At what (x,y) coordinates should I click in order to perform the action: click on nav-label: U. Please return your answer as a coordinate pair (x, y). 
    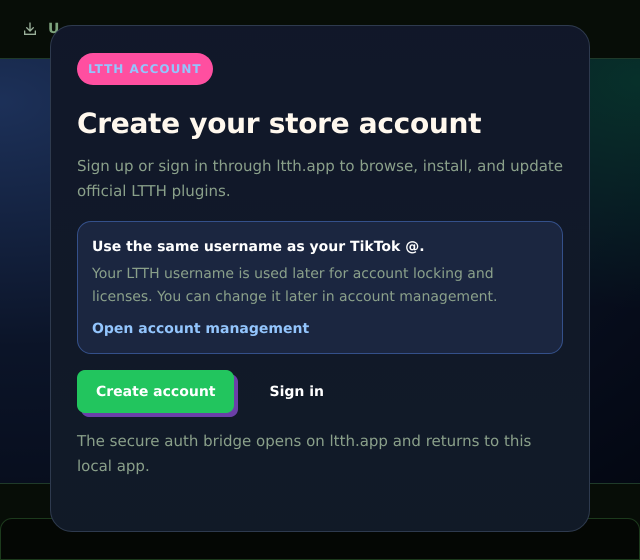
    Looking at the image, I should click on (54, 29).